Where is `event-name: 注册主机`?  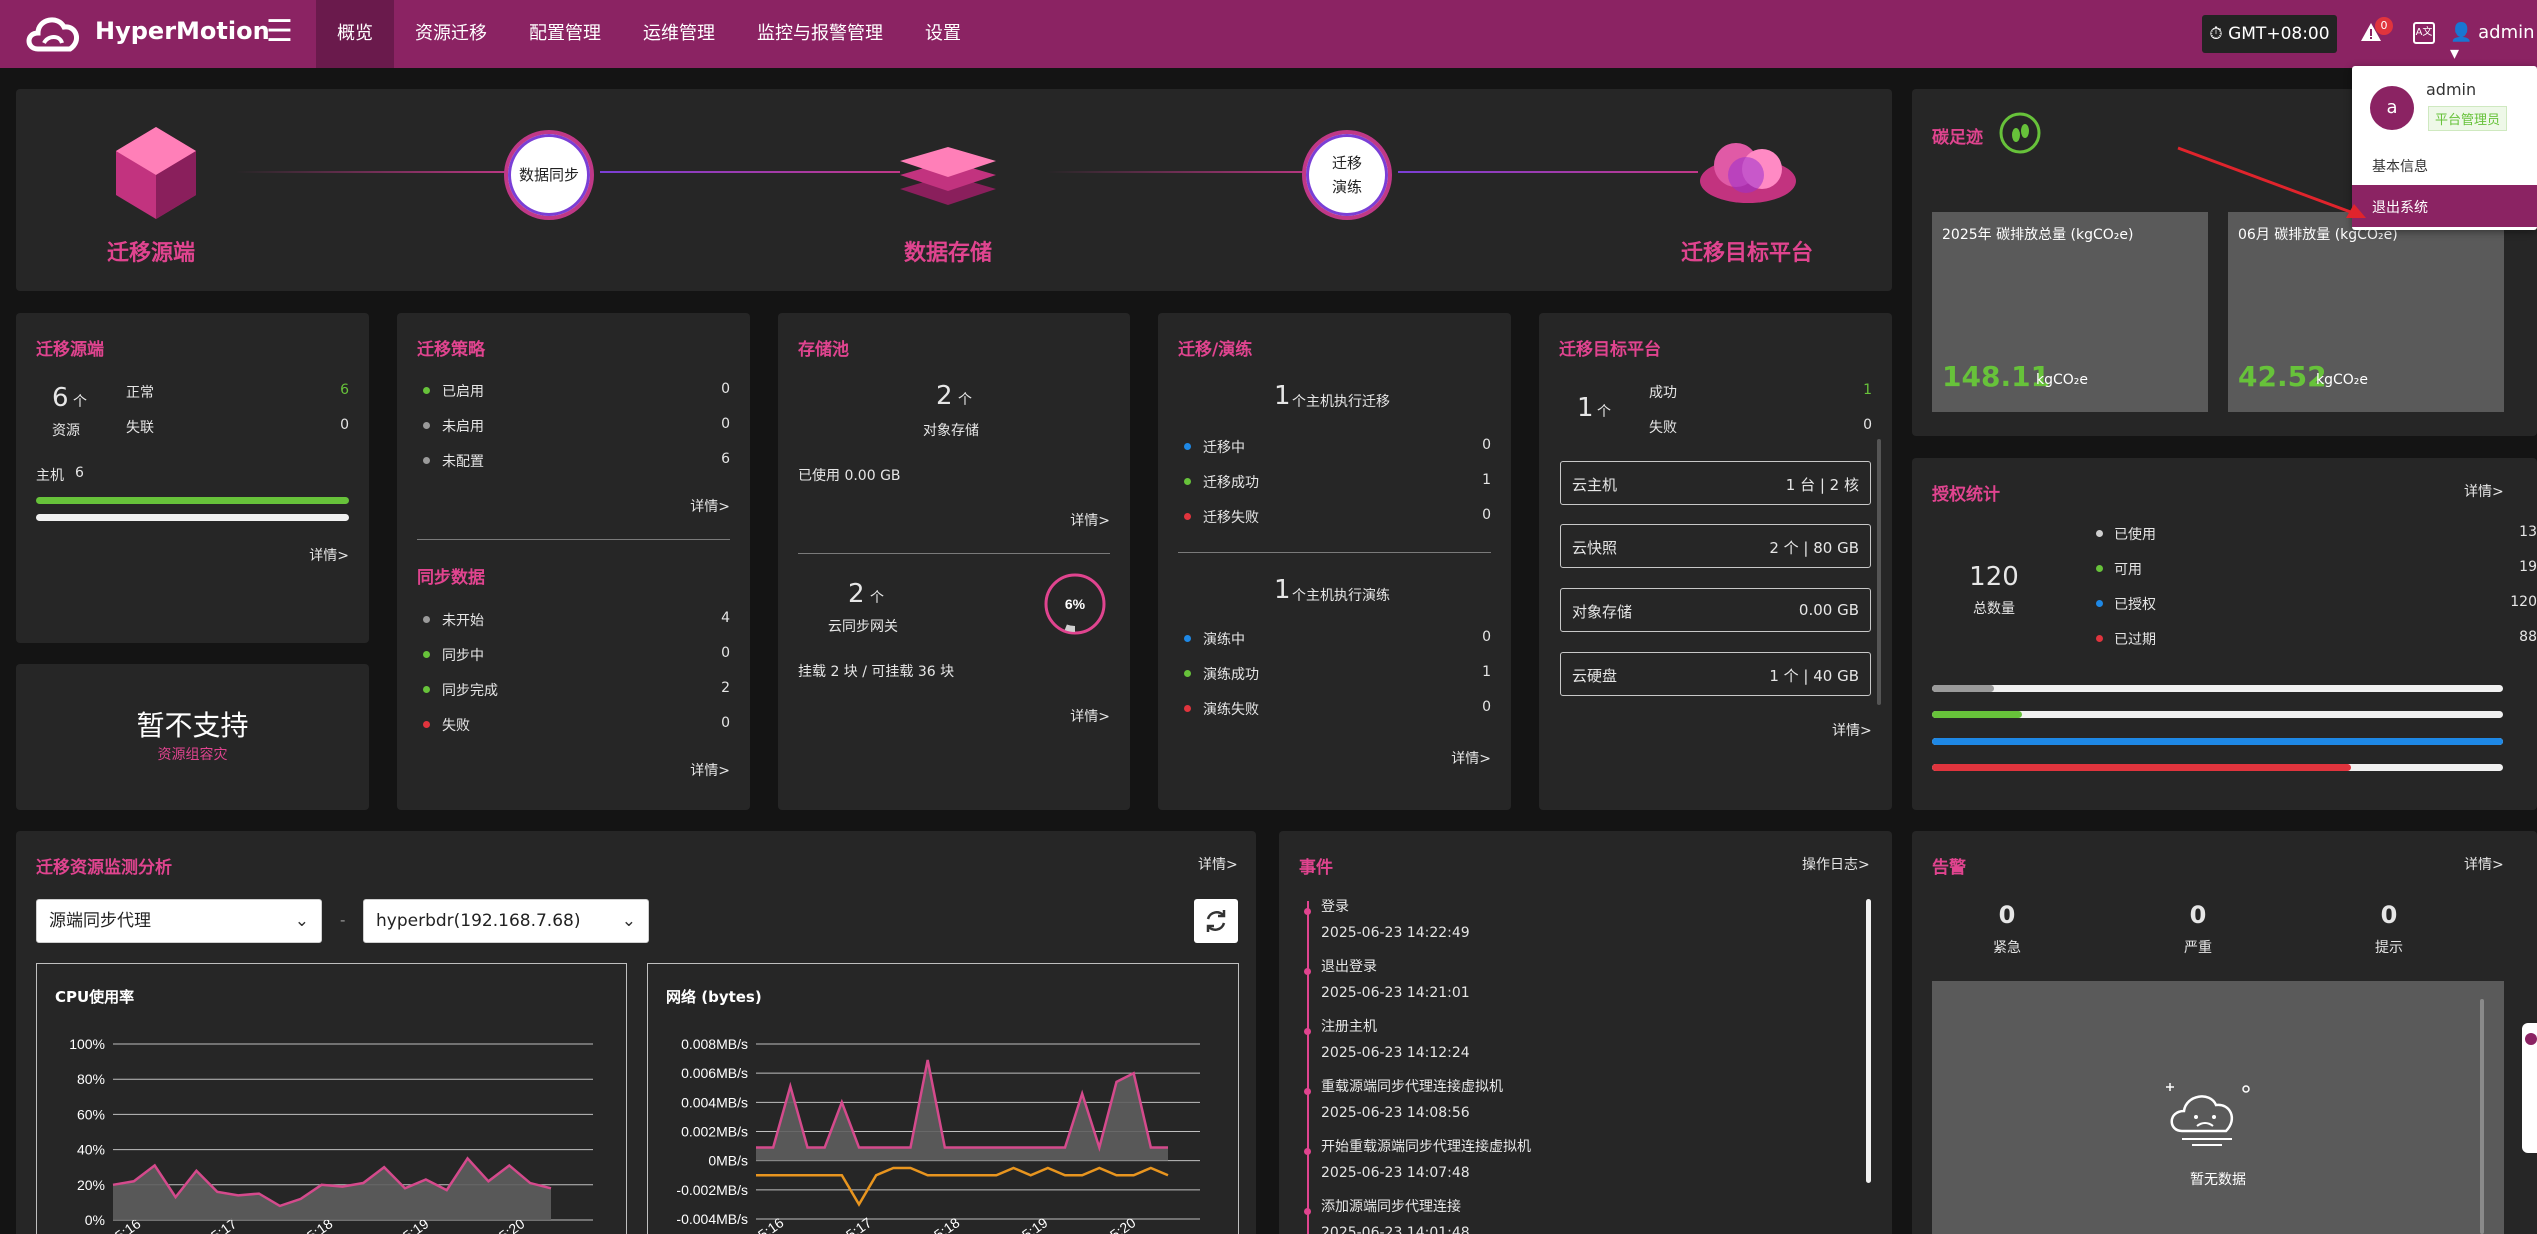 event-name: 注册主机 is located at coordinates (1349, 1027).